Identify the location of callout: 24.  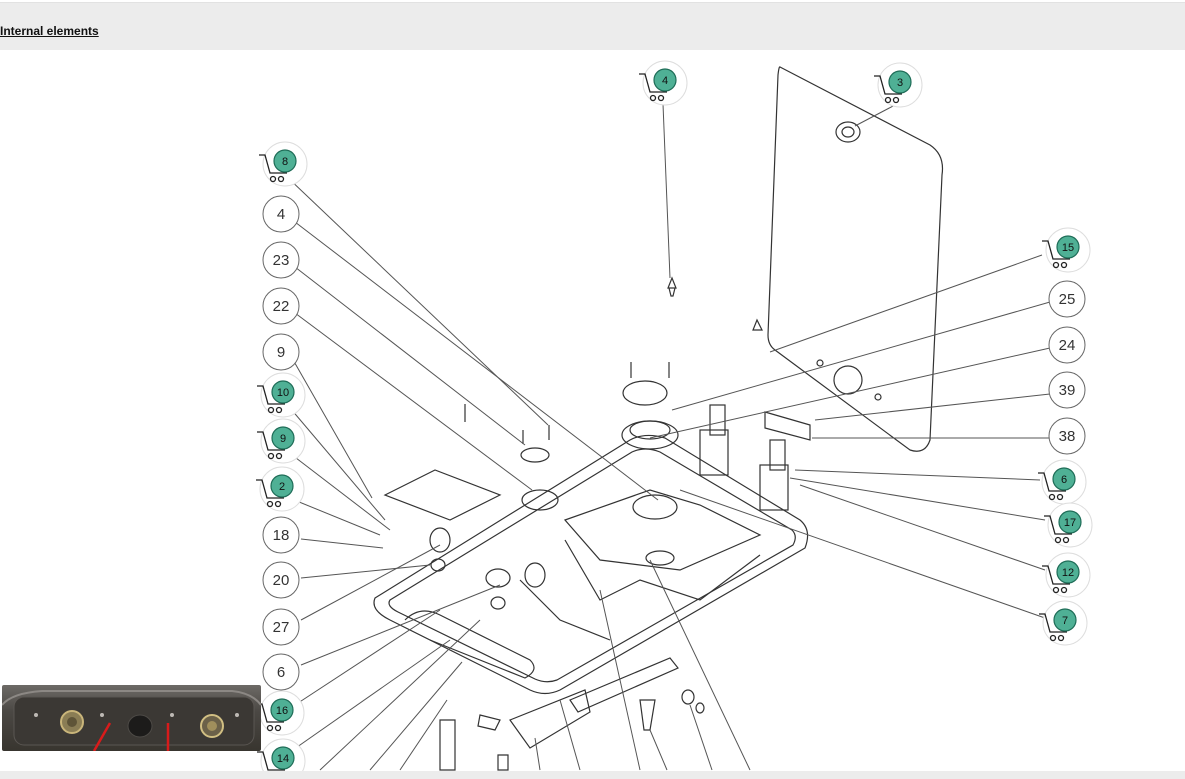
(1067, 345).